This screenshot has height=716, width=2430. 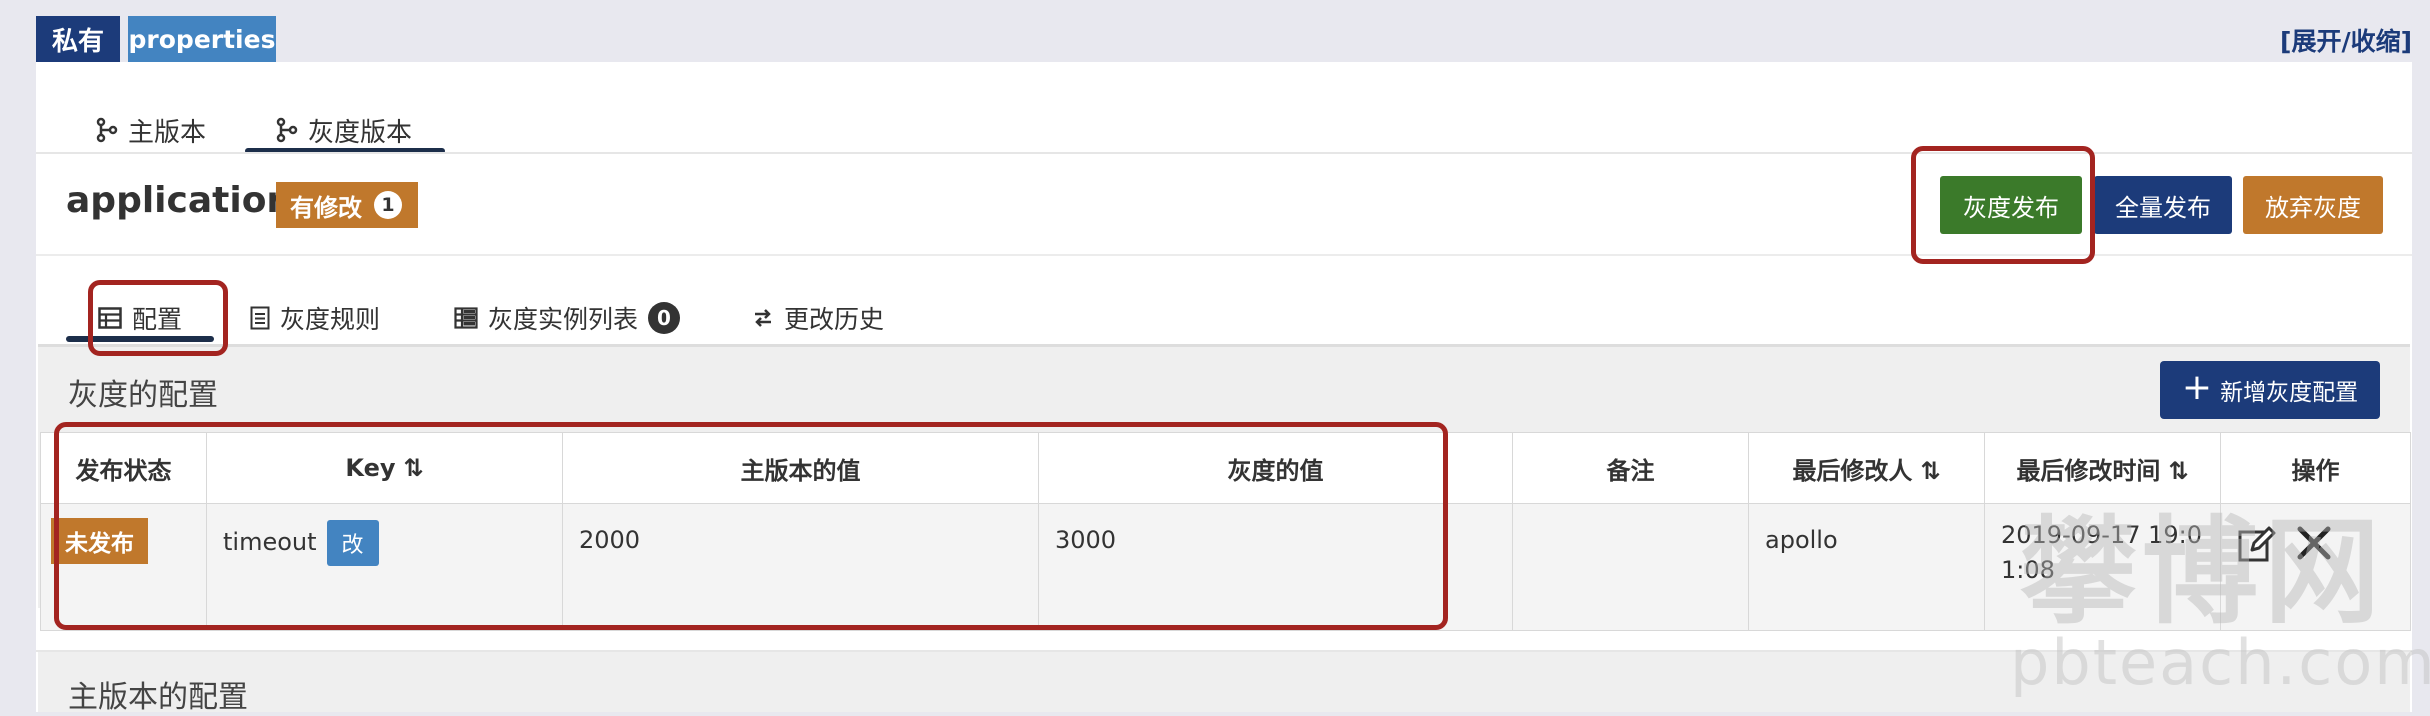 What do you see at coordinates (78, 39) in the screenshot?
I see `private-label: 私有` at bounding box center [78, 39].